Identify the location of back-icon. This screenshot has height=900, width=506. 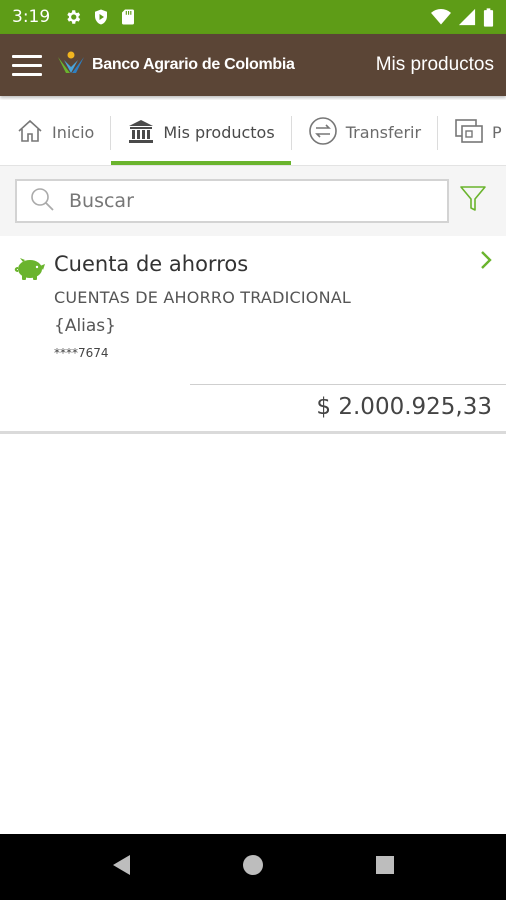
(121, 867).